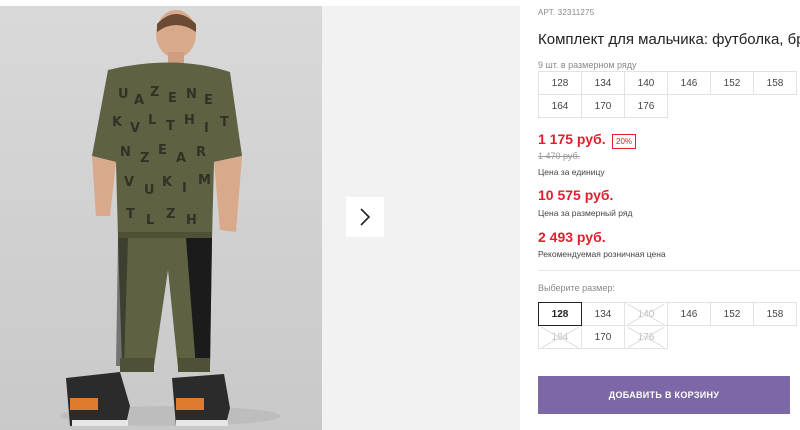 The image size is (800, 430). I want to click on size-option-158: 158, so click(775, 314).